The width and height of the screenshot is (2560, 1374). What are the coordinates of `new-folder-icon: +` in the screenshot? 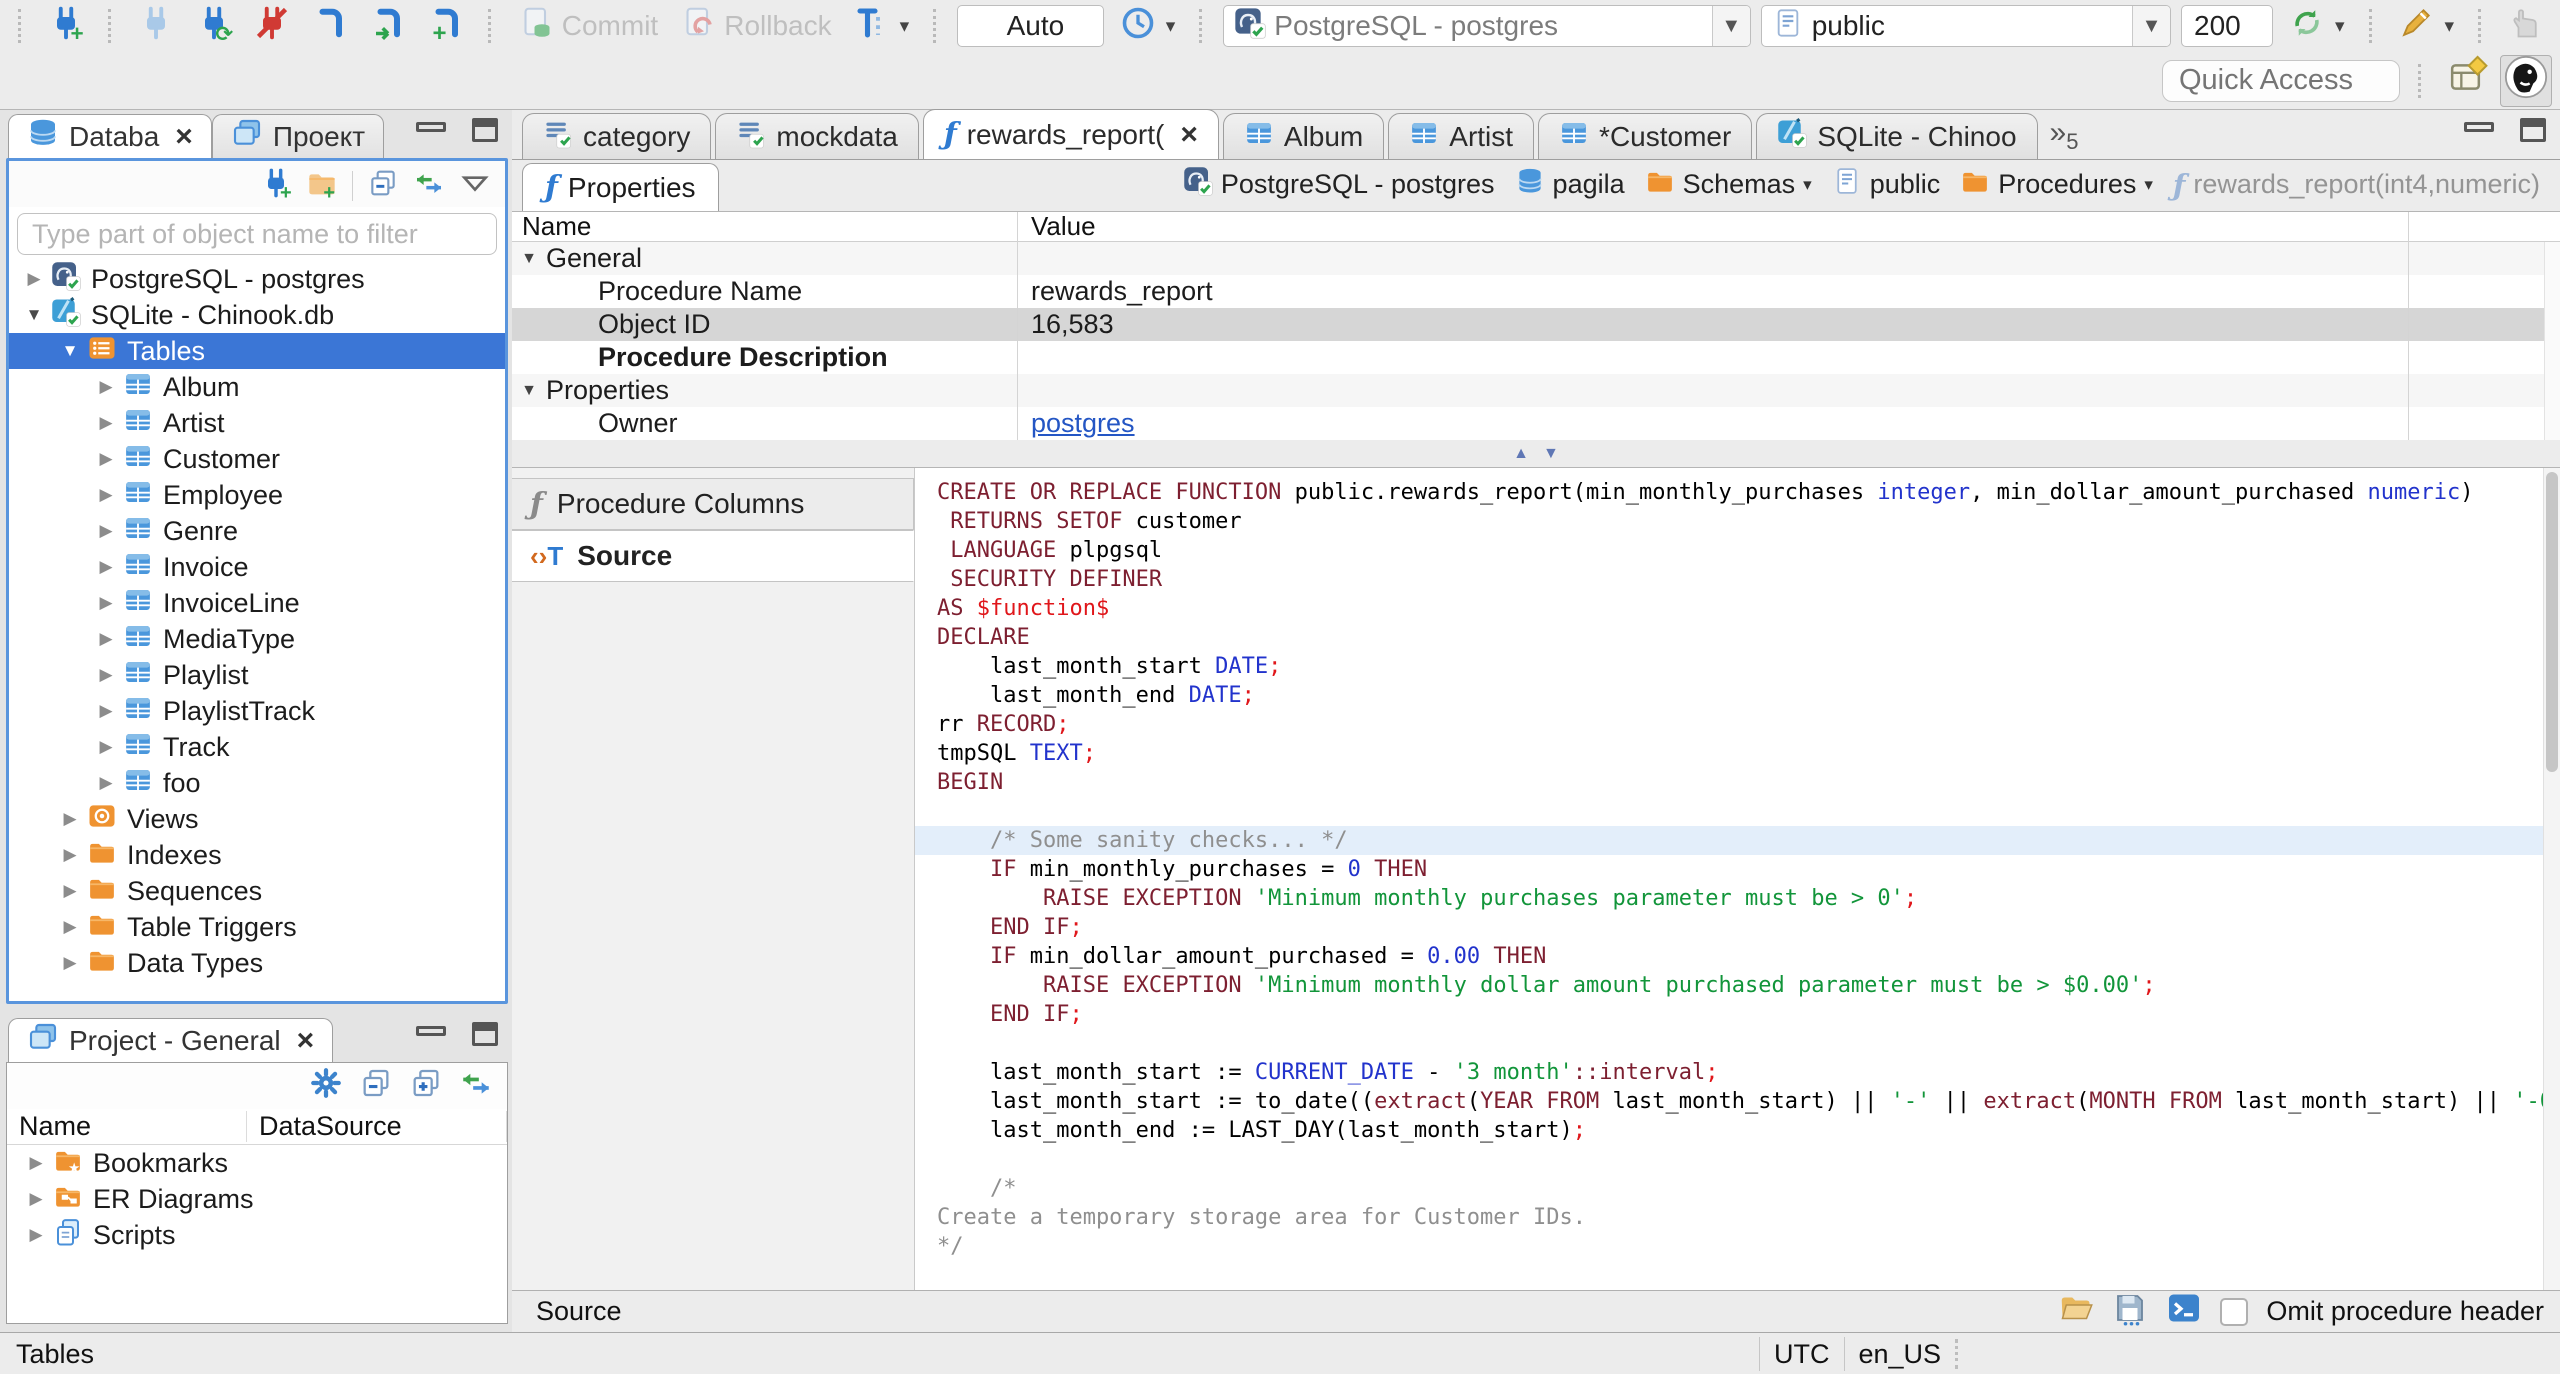 It's located at (322, 186).